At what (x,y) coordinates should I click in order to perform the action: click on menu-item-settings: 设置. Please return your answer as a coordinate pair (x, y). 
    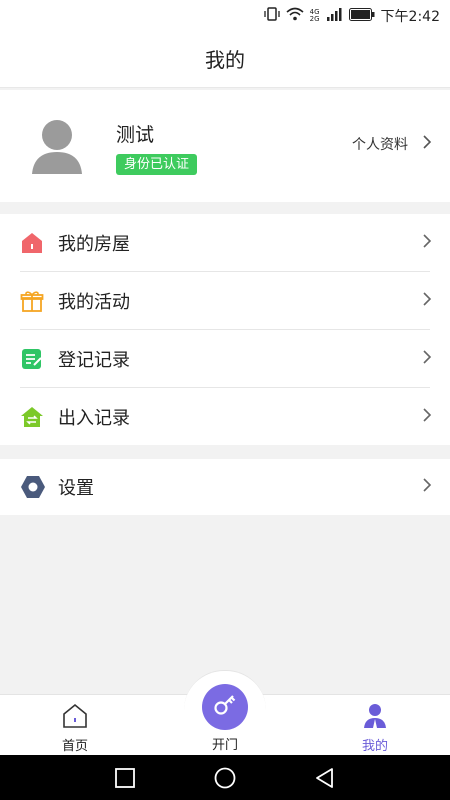
    Looking at the image, I should click on (225, 487).